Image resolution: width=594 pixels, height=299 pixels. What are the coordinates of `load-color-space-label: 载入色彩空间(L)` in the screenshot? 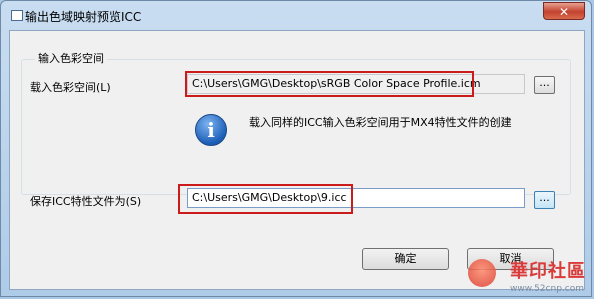 It's located at (70, 87).